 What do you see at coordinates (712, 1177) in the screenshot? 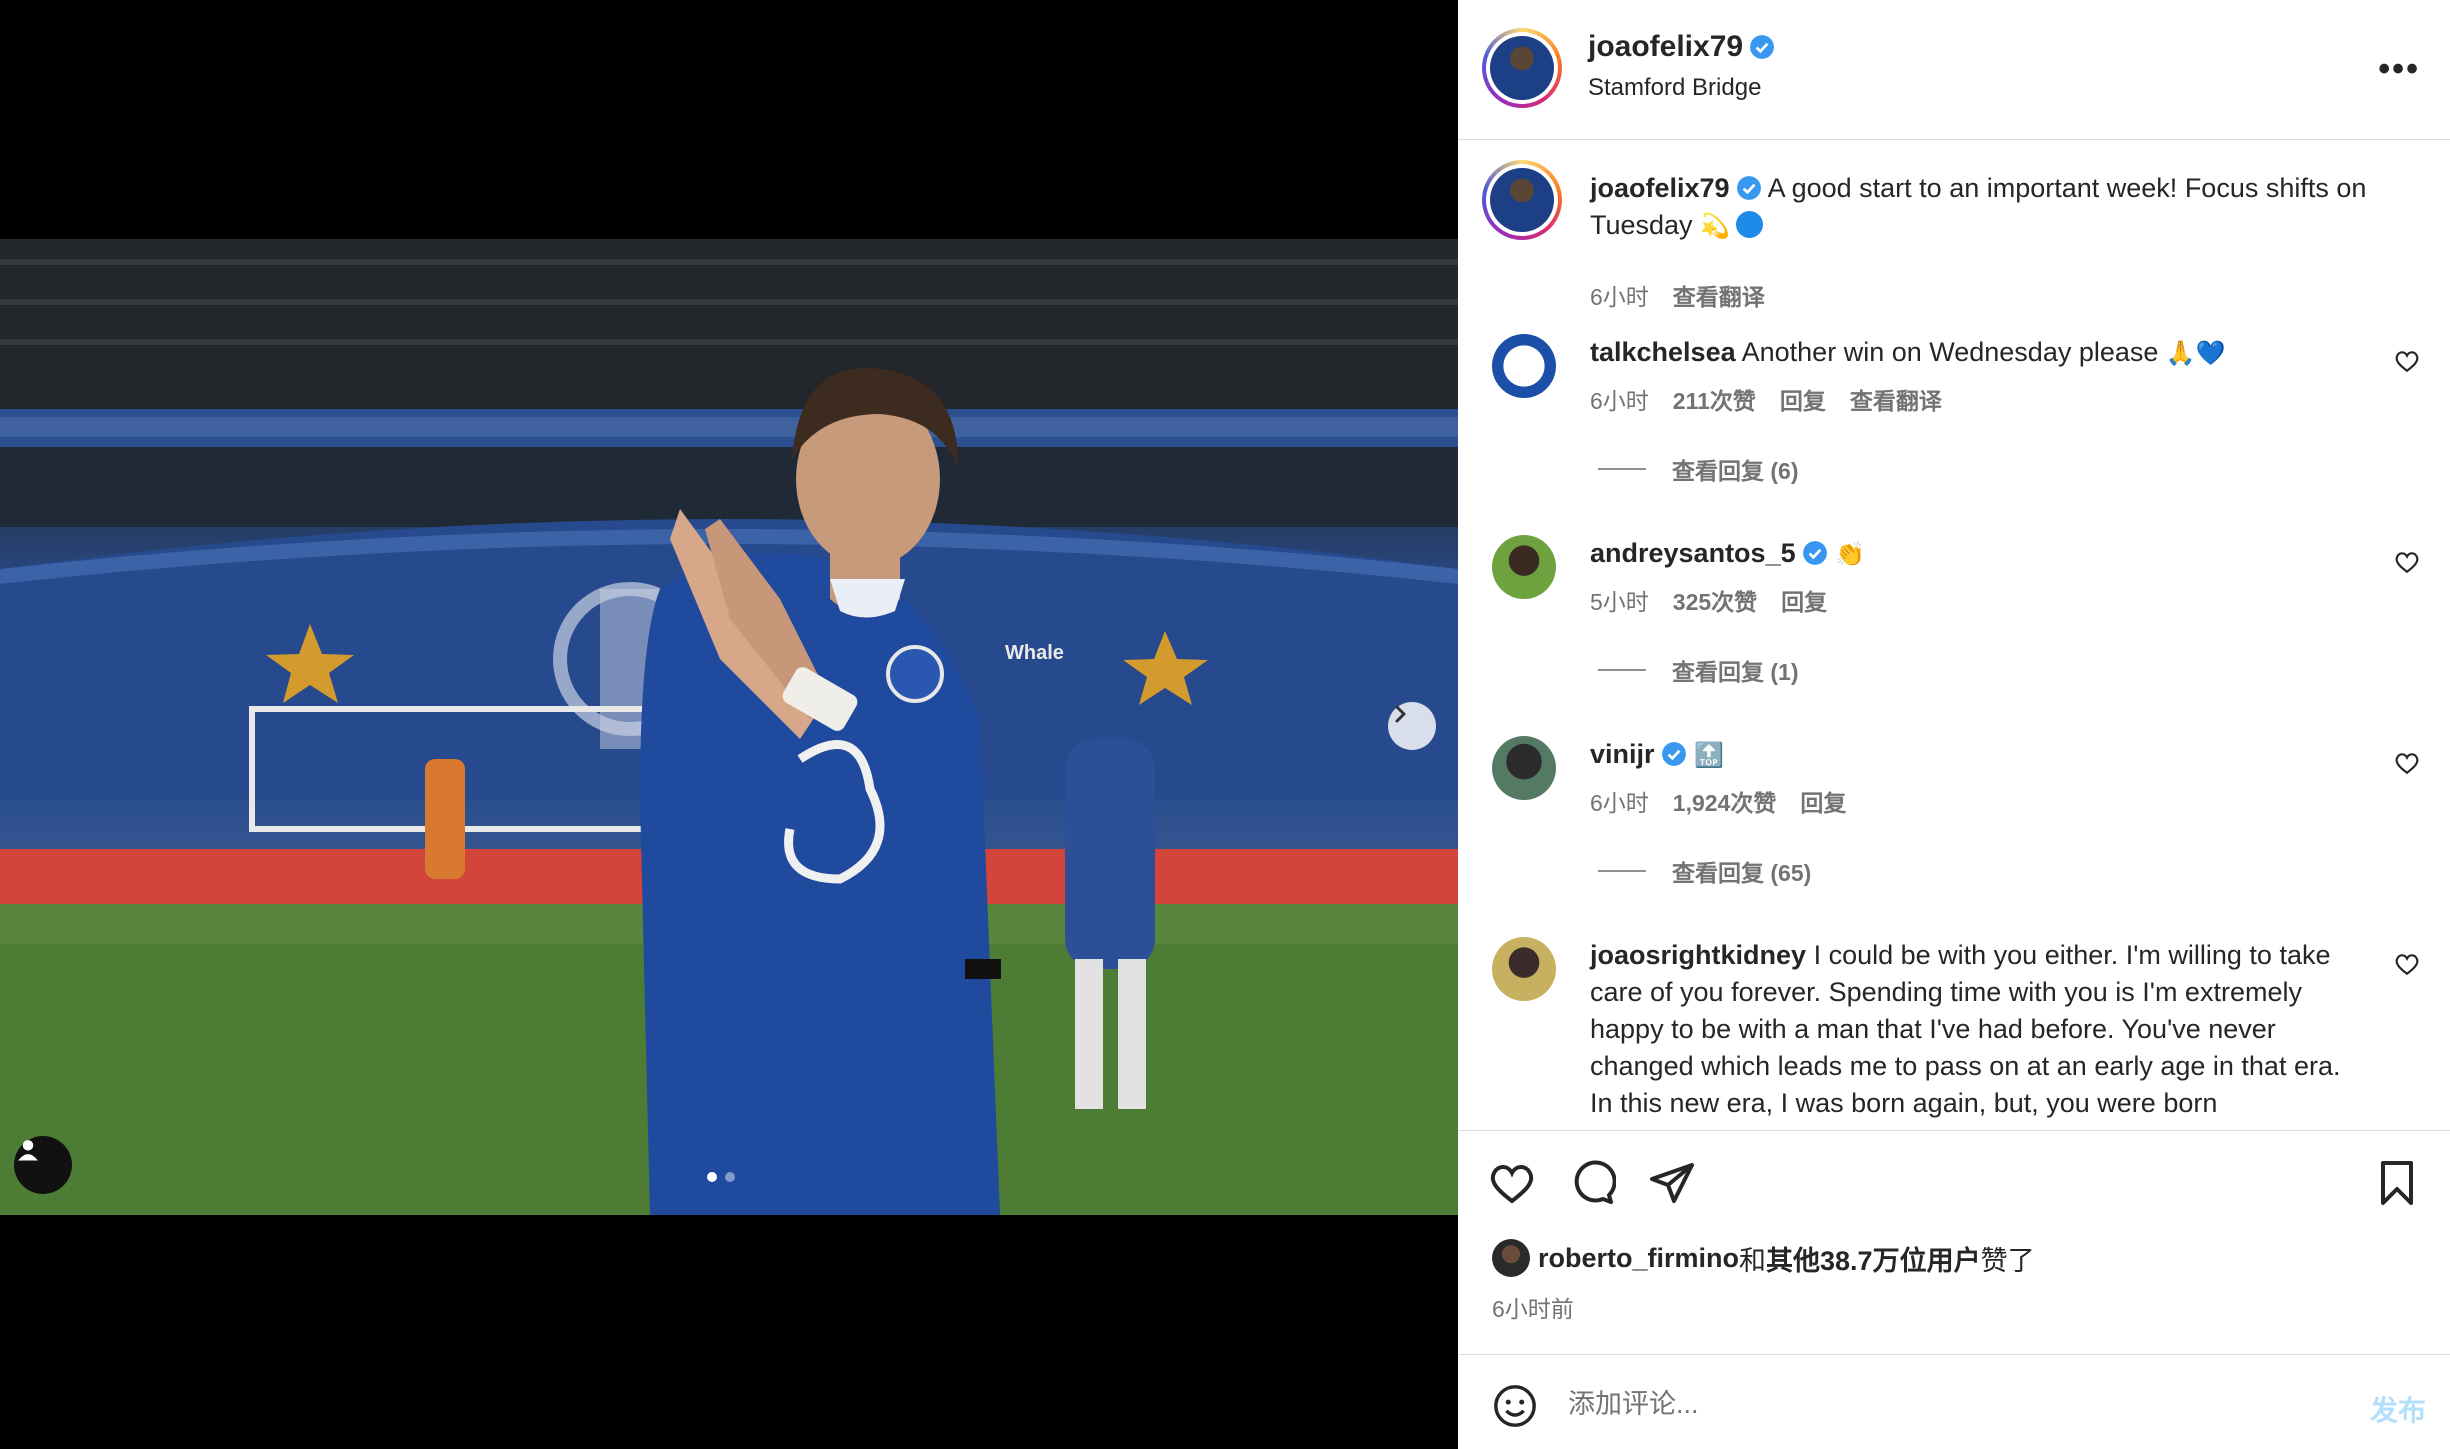
I see `carousel-dot-active` at bounding box center [712, 1177].